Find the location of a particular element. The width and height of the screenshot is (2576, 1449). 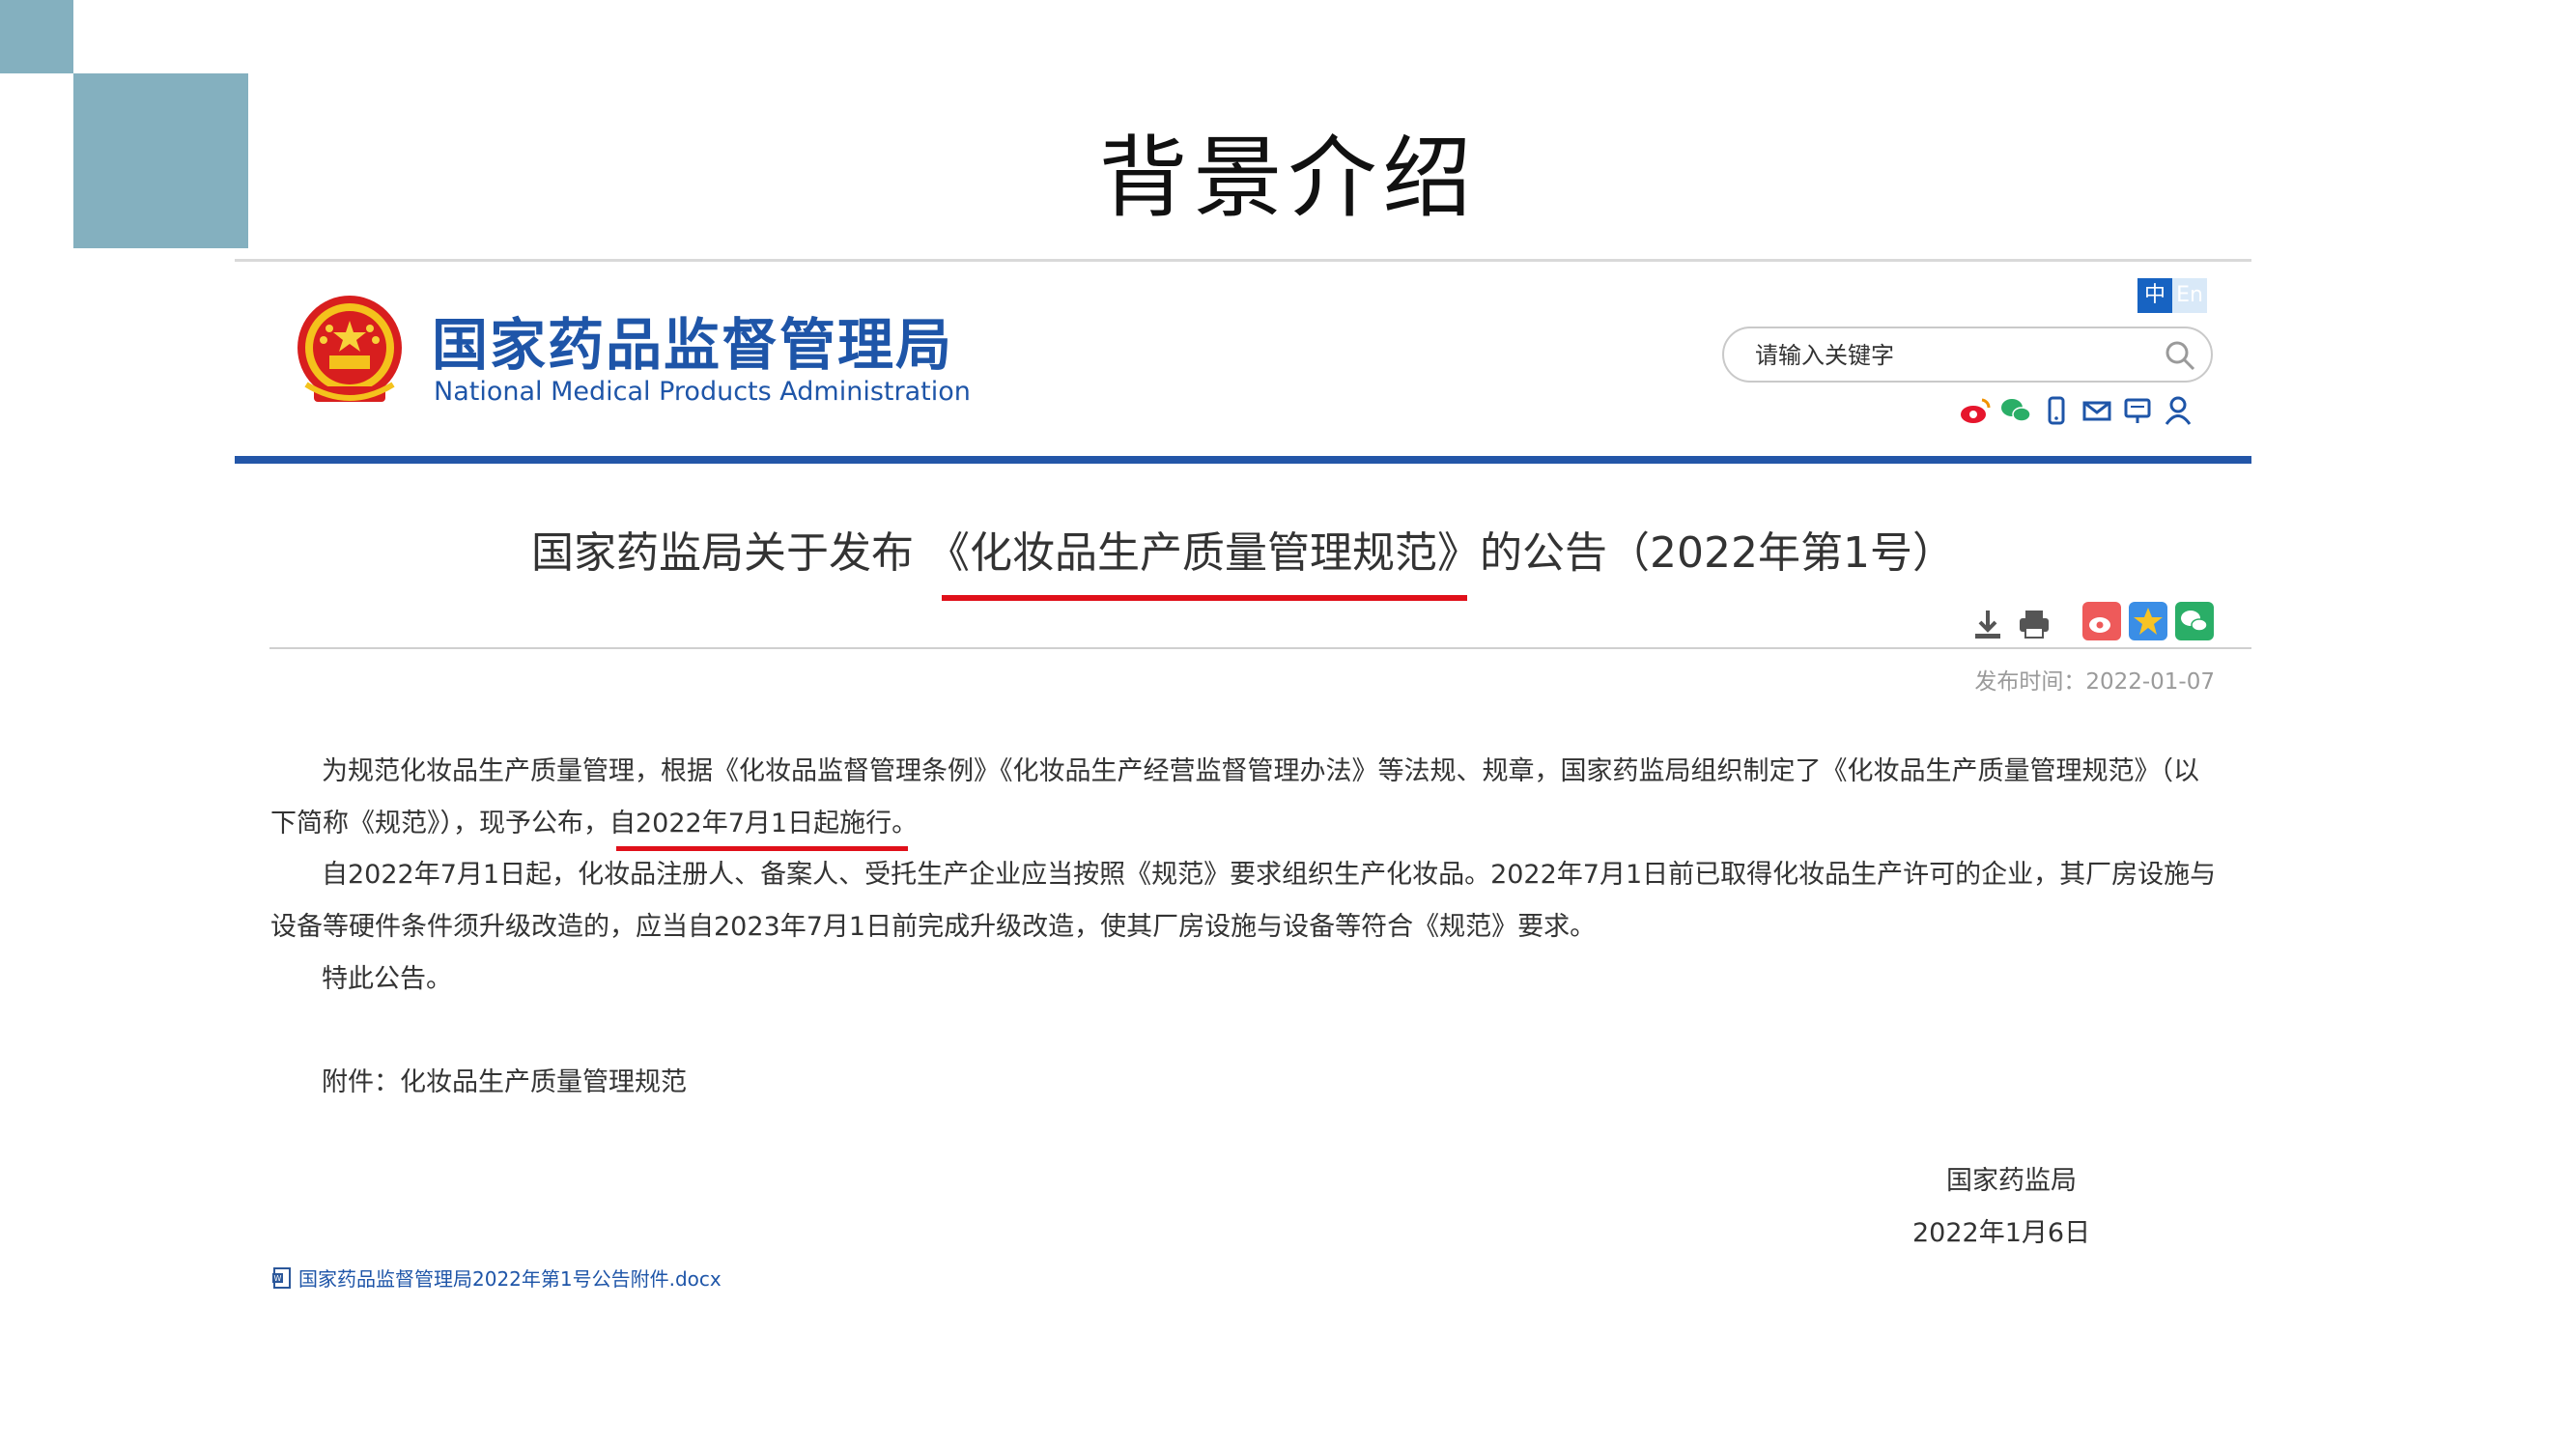

paragraph-1-line-2: 下简称《规范》），现予公布，自2022年7月1日起施行。 is located at coordinates (594, 823).